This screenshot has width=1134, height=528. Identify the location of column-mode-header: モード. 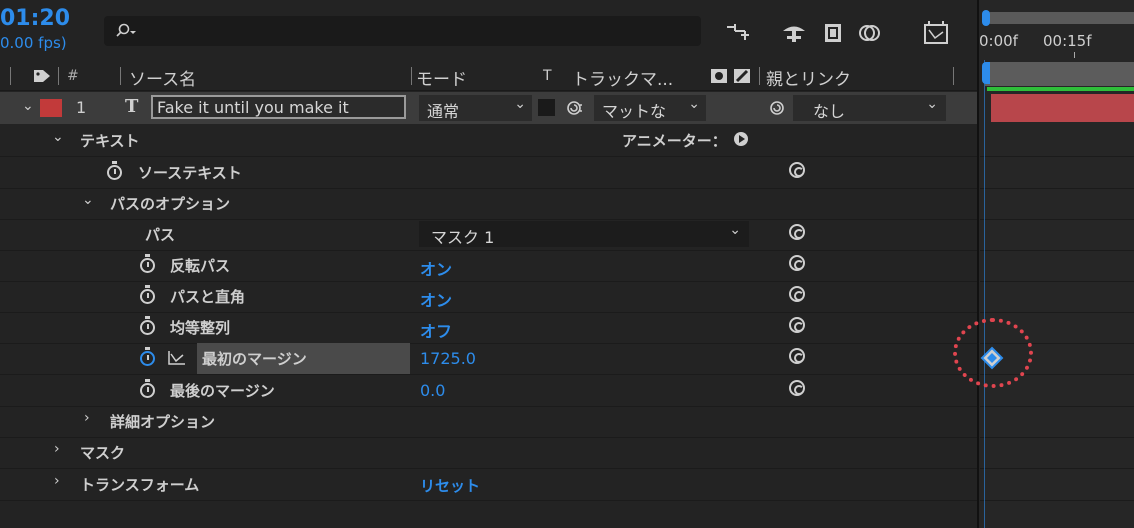
(441, 77).